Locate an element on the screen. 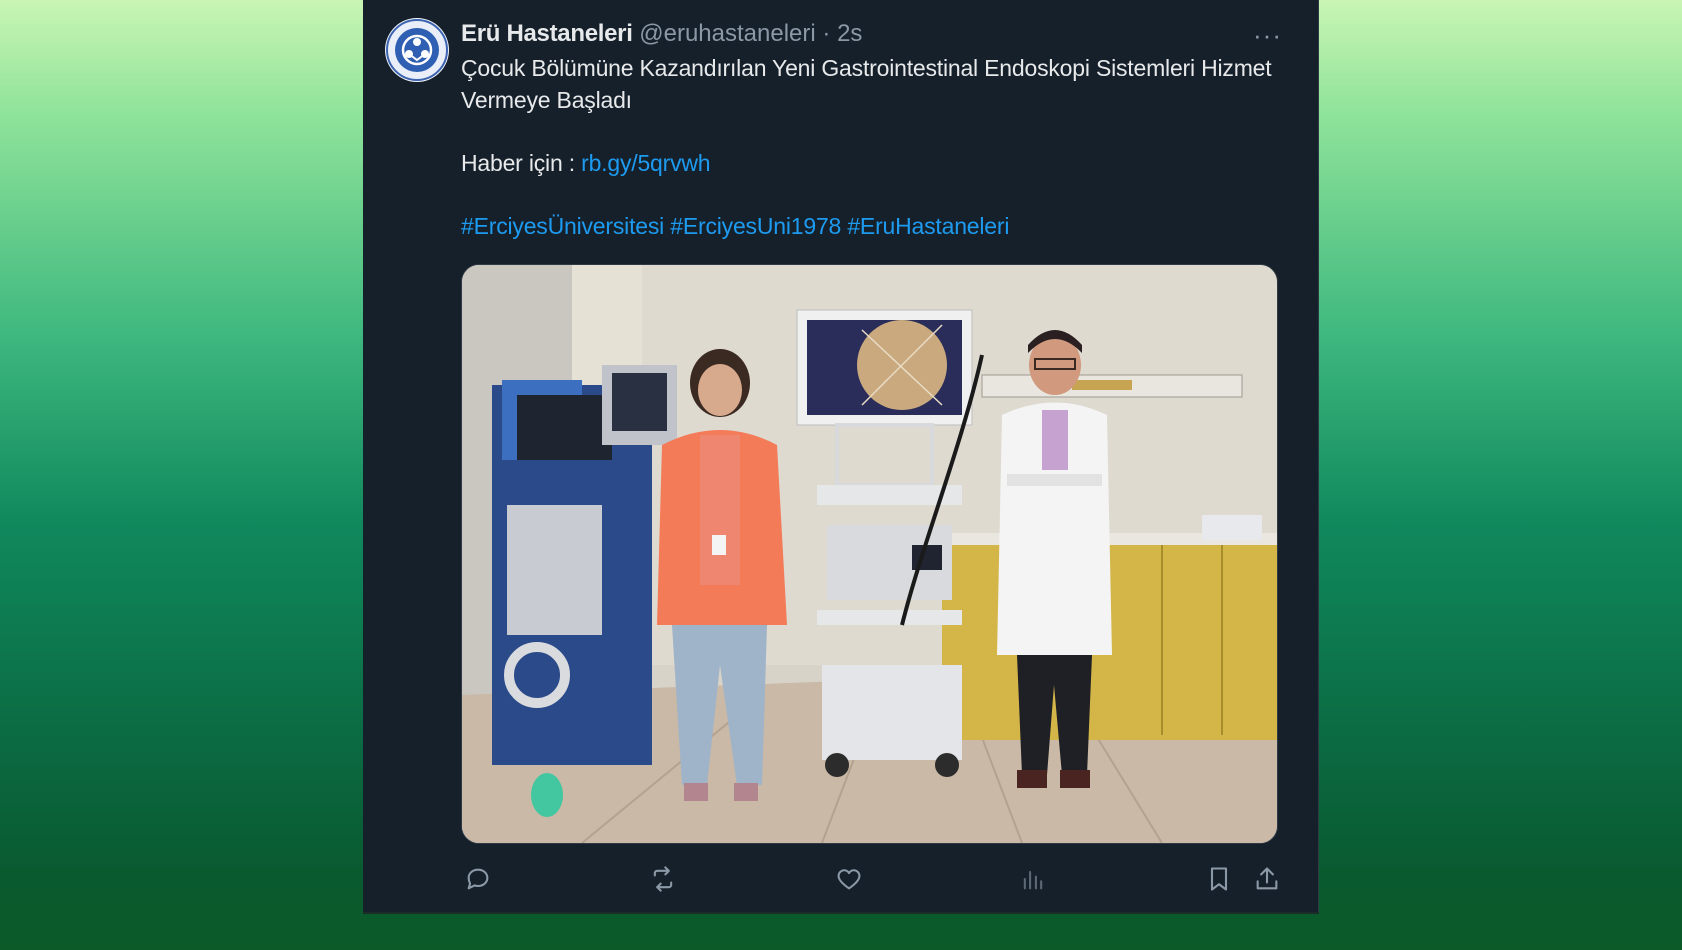 This screenshot has width=1682, height=950. hashtag-link: #ErciyesUni1978 is located at coordinates (755, 226).